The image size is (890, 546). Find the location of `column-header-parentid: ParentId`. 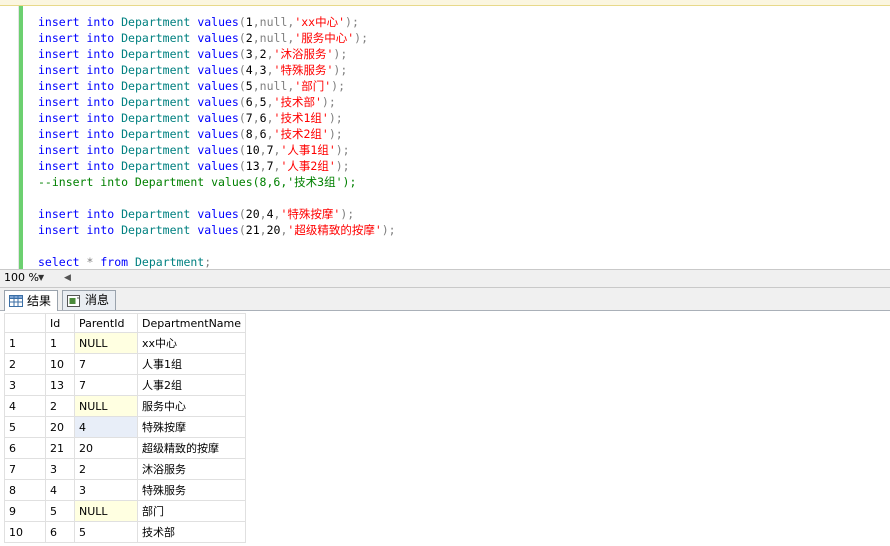

column-header-parentid: ParentId is located at coordinates (106, 323).